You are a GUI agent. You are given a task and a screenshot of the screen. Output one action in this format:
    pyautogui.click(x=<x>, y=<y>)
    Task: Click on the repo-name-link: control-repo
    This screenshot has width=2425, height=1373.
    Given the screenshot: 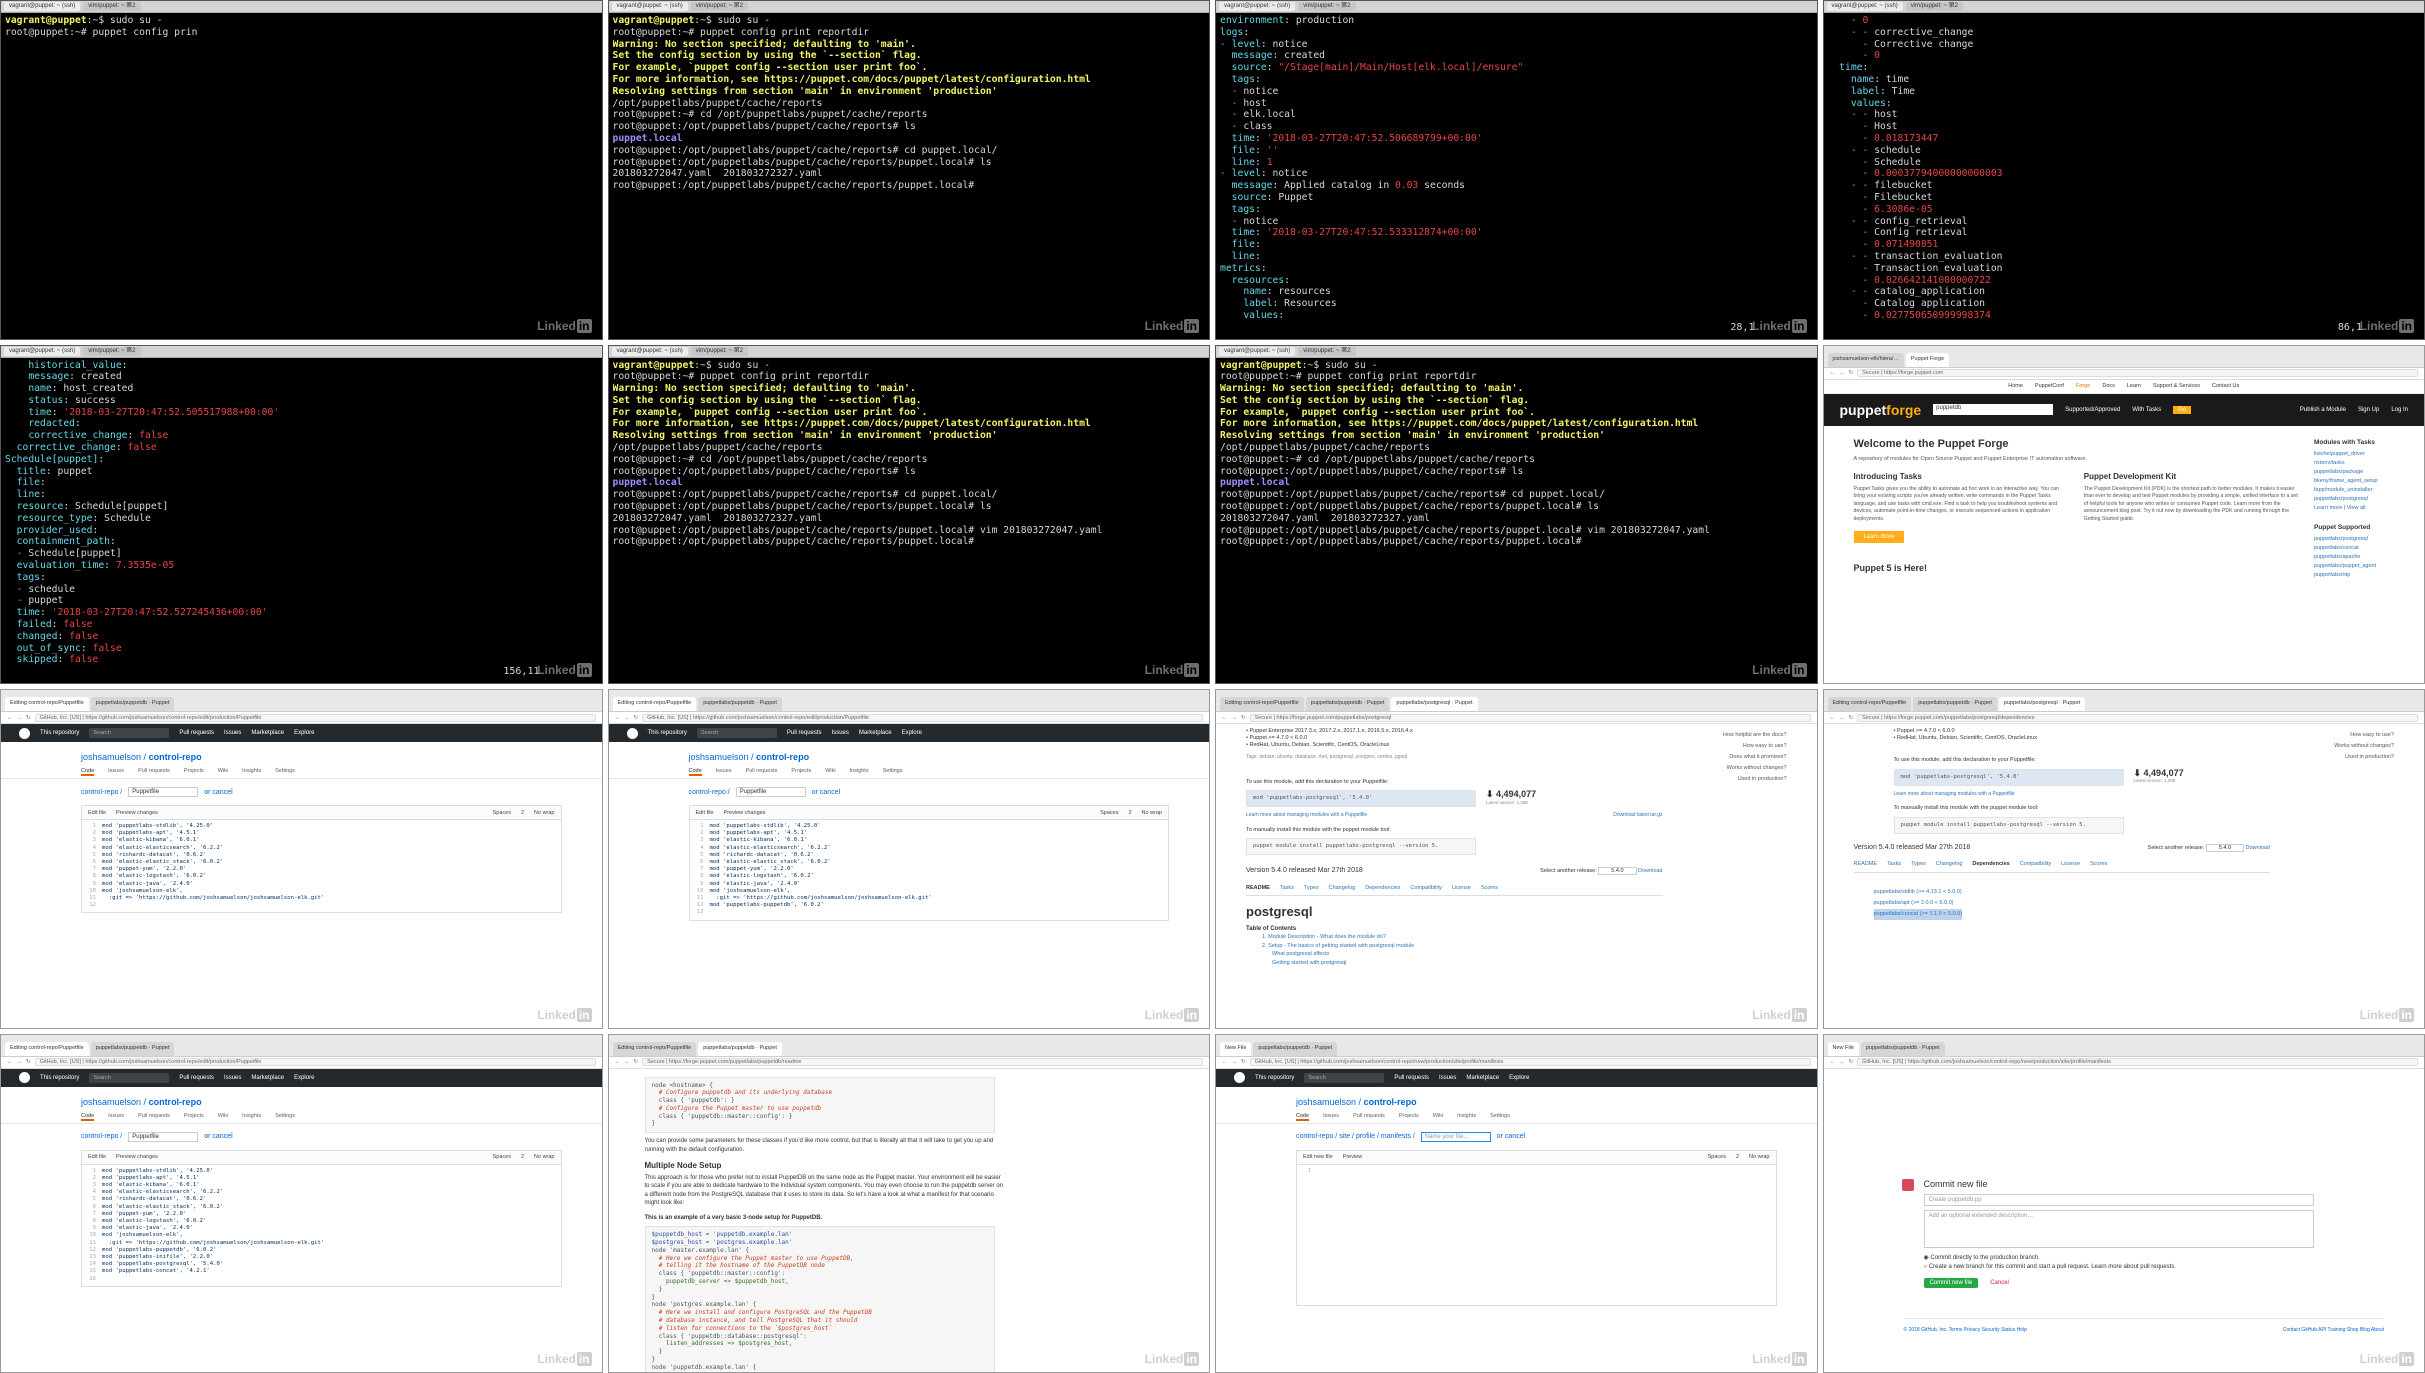 What is the action you would take?
    pyautogui.click(x=175, y=1102)
    